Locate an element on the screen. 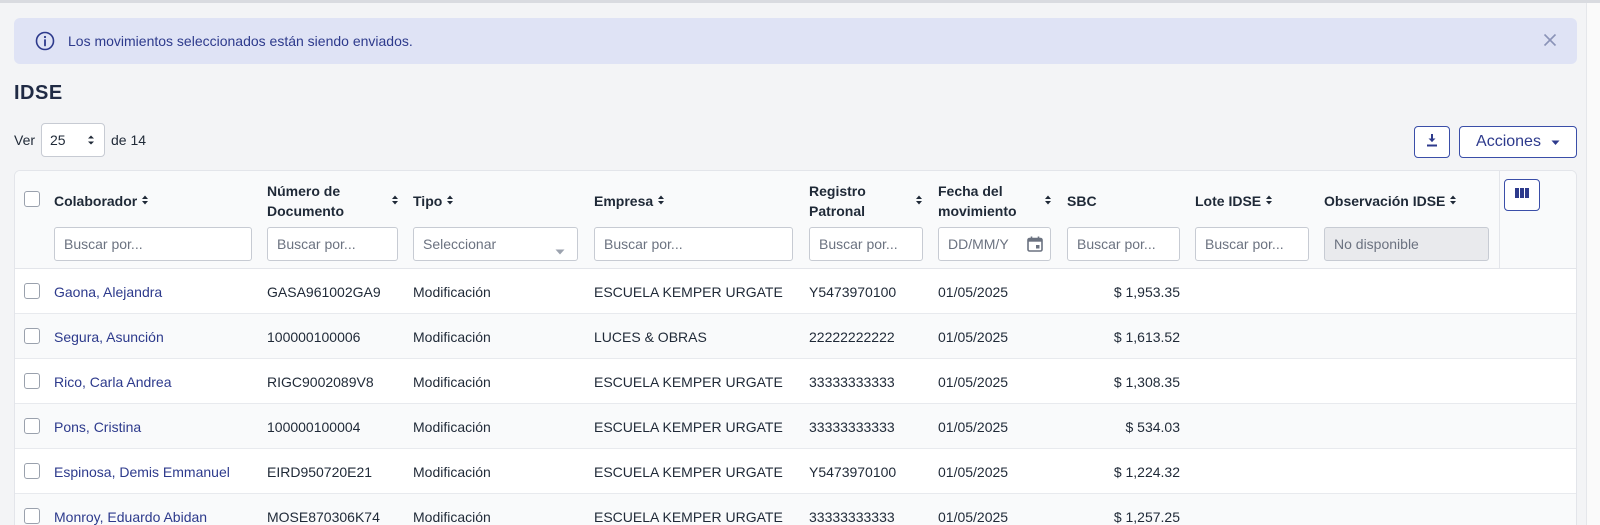 This screenshot has height=525, width=1600. cell-colaborador: Rico, Carla Andrea is located at coordinates (154, 381).